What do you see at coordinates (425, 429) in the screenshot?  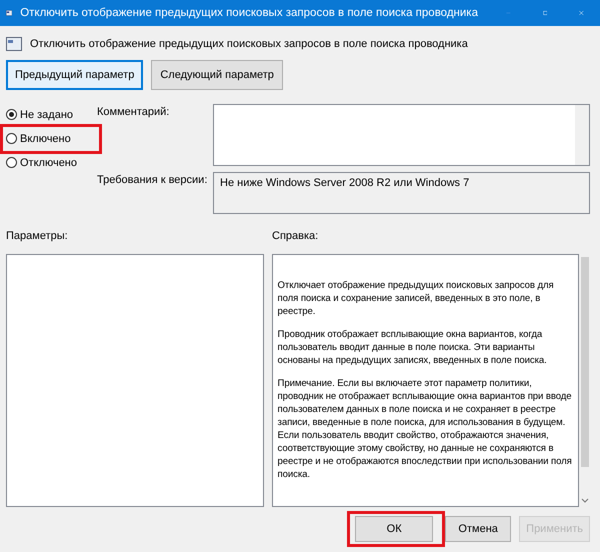 I see `help-paragraph: Примечание. Если вы включаете этот параметр политики, проводник не отображает всплывающие окна вариантов при вводе пользователем данных в поле поиска и не сохраняет в реестре записи, введенные в поле поиска, для использования в будущем. Если пользователь вводит свойство, отображаются значения, соответствующие этому свойству, но данные не сохраняются в реестре и не отображаются впоследствии при использовании поля поиска.` at bounding box center [425, 429].